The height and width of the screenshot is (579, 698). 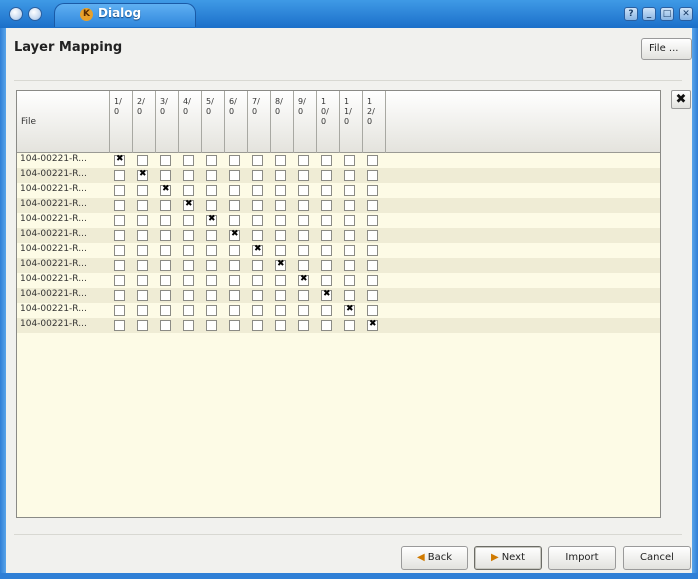 I want to click on header-layer-7: 7/0, so click(x=259, y=122).